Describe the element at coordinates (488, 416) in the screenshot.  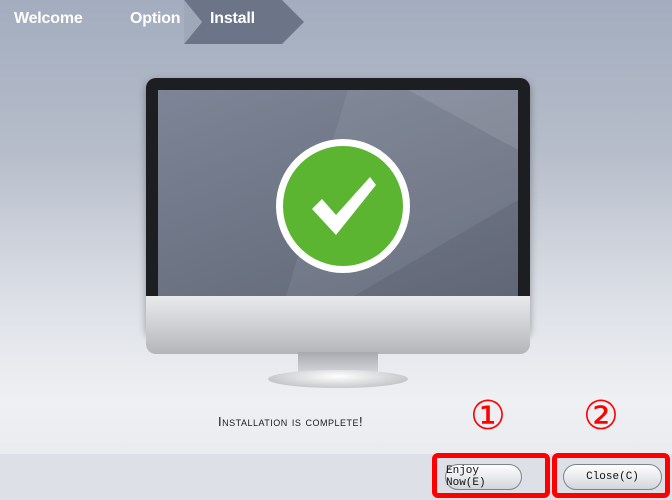
I see `marker-number-1: ①` at that location.